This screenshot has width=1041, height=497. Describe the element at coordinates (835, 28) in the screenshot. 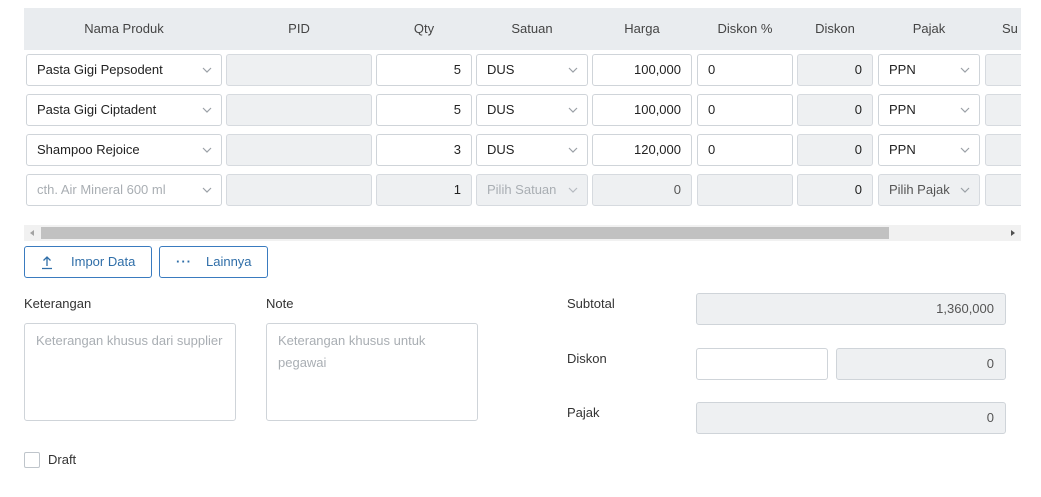

I see `header-diskon: Diskon` at that location.